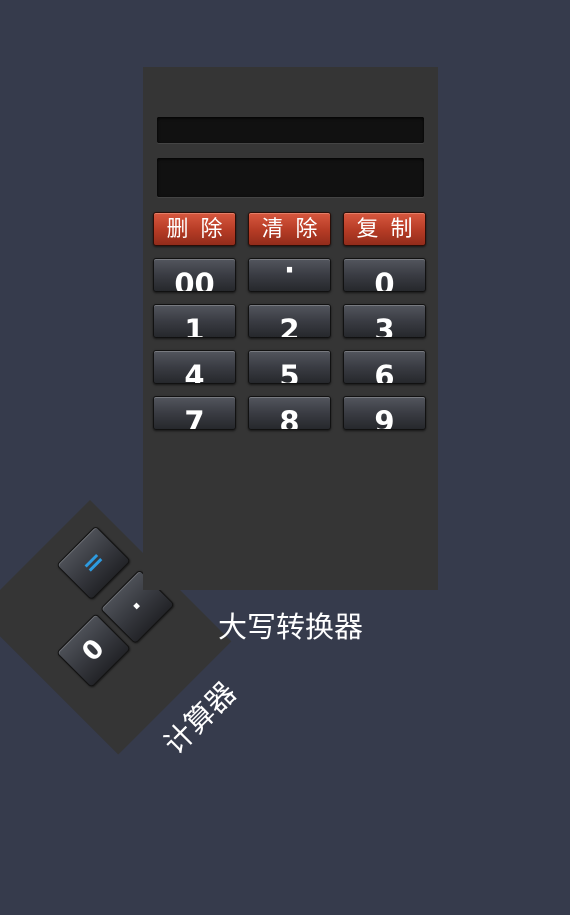 The width and height of the screenshot is (570, 915). Describe the element at coordinates (384, 275) in the screenshot. I see `key-0: 0` at that location.